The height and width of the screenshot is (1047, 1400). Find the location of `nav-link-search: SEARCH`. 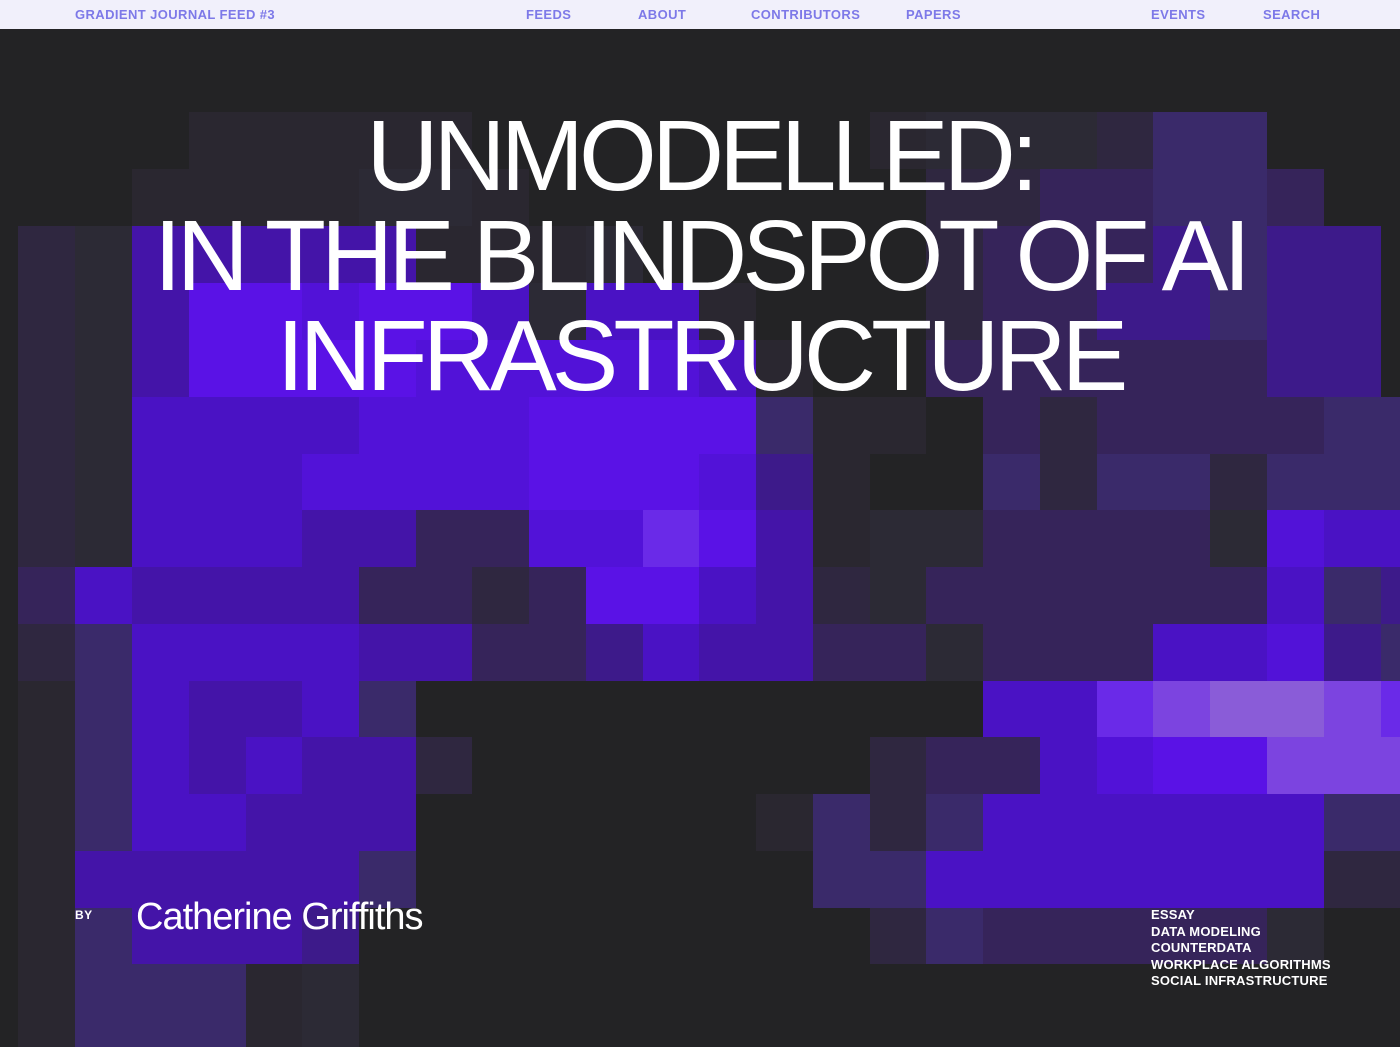

nav-link-search: SEARCH is located at coordinates (1291, 14).